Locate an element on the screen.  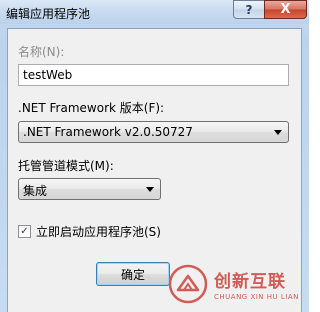
close-button: X is located at coordinates (285, 9).